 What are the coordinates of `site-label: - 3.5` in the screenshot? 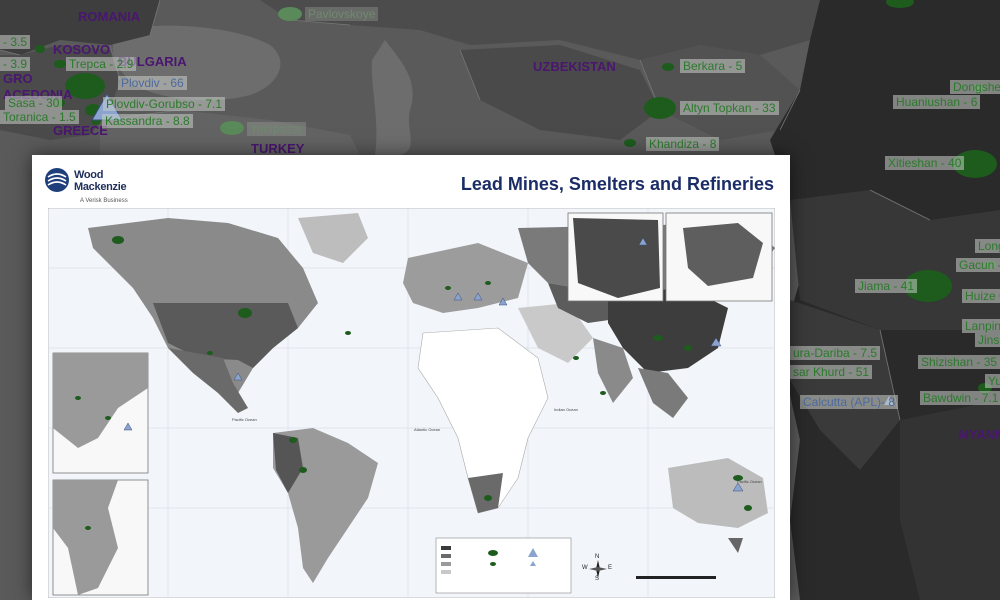 It's located at (15, 42).